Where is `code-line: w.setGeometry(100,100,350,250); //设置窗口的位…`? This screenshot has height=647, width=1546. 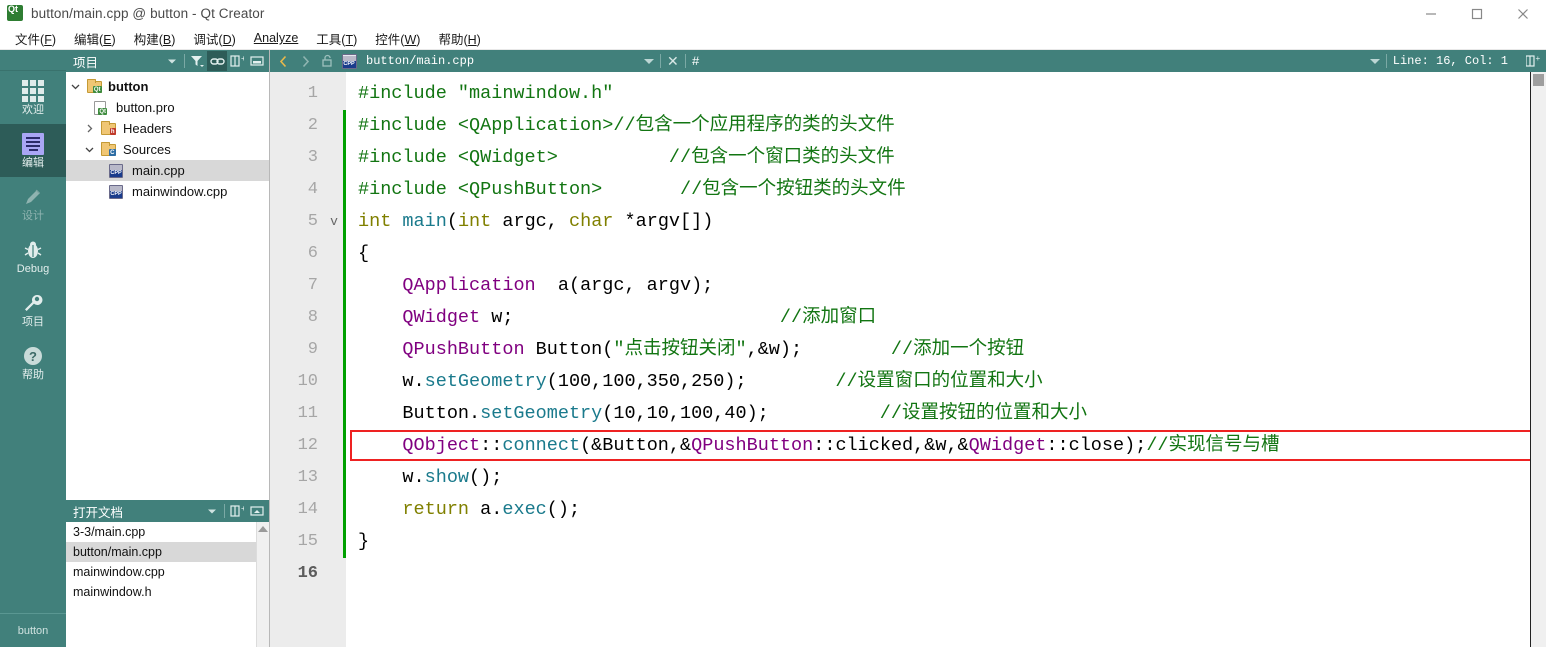 code-line: w.setGeometry(100,100,350,250); //设置窗口的位… is located at coordinates (946, 382).